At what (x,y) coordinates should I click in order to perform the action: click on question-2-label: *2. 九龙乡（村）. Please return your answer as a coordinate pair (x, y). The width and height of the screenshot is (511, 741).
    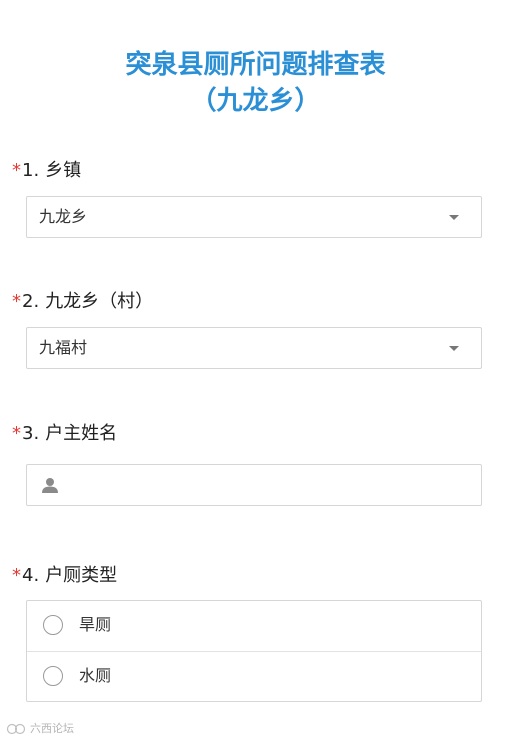
    Looking at the image, I should click on (82, 302).